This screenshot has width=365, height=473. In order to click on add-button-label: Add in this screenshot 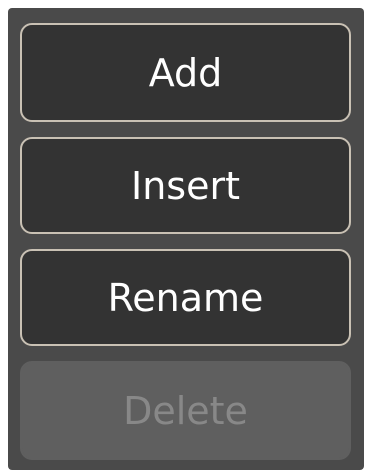, I will do `click(185, 72)`.